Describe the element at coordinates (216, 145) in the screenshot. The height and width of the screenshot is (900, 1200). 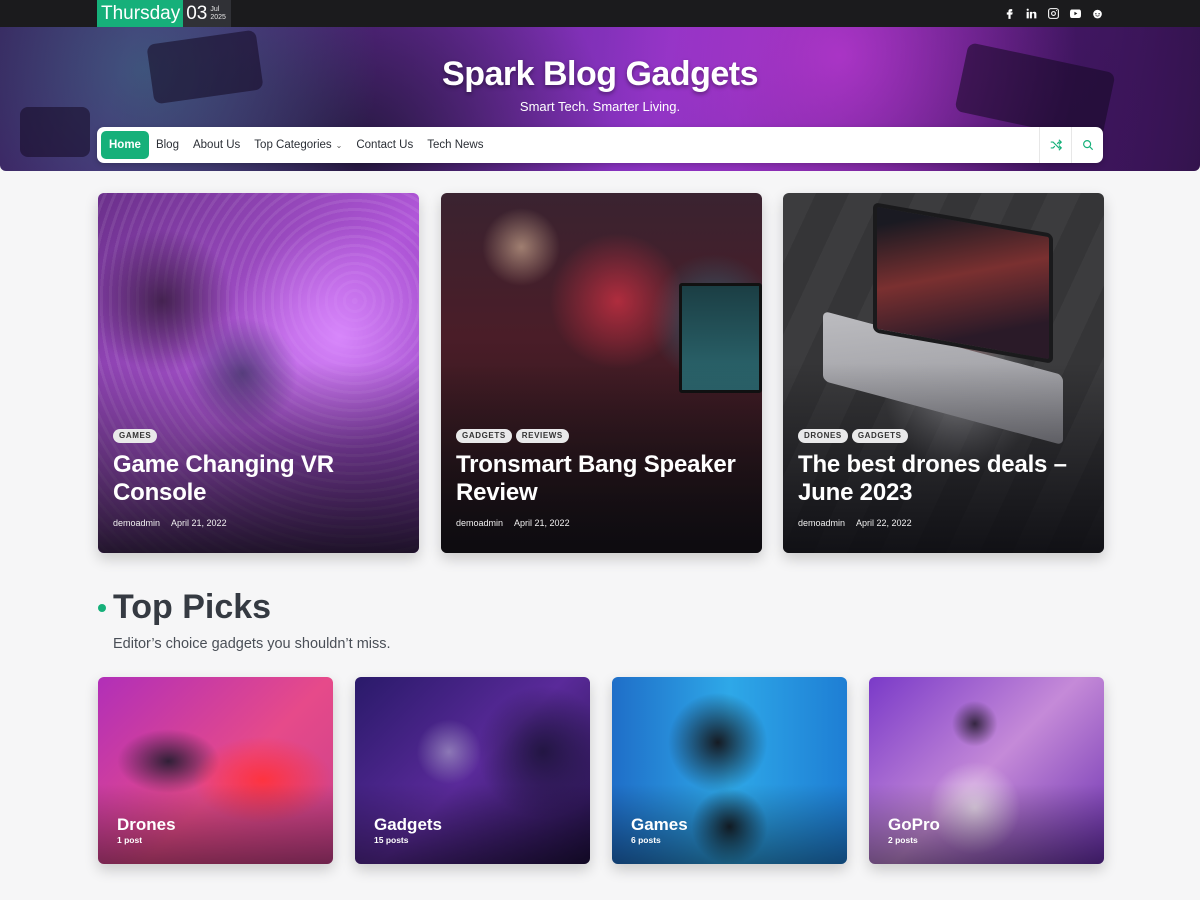
I see `nav-about-us: About Us` at that location.